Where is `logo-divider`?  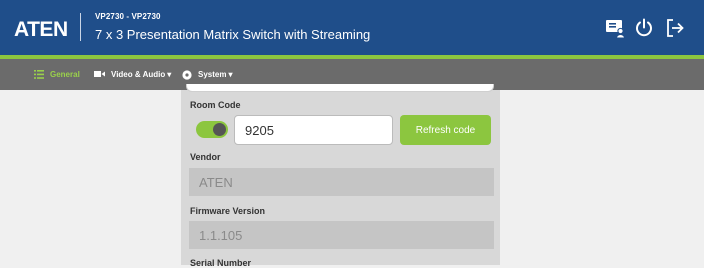
logo-divider is located at coordinates (80, 27).